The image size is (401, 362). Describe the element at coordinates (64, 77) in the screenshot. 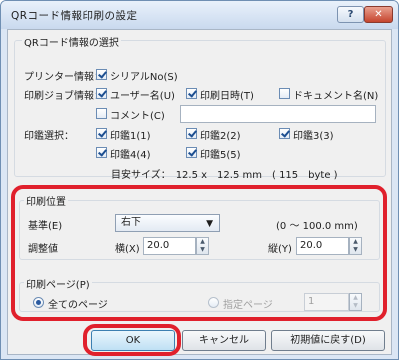

I see `printer-info-label: プリンター情報：` at that location.